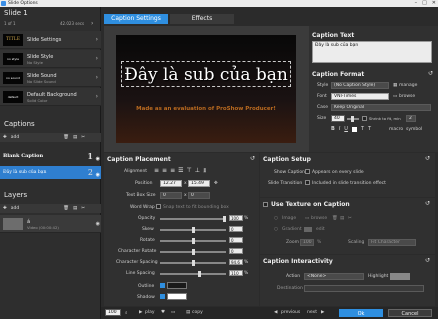 This screenshot has height=319, width=438. I want to click on shadow-color-swatch, so click(177, 296).